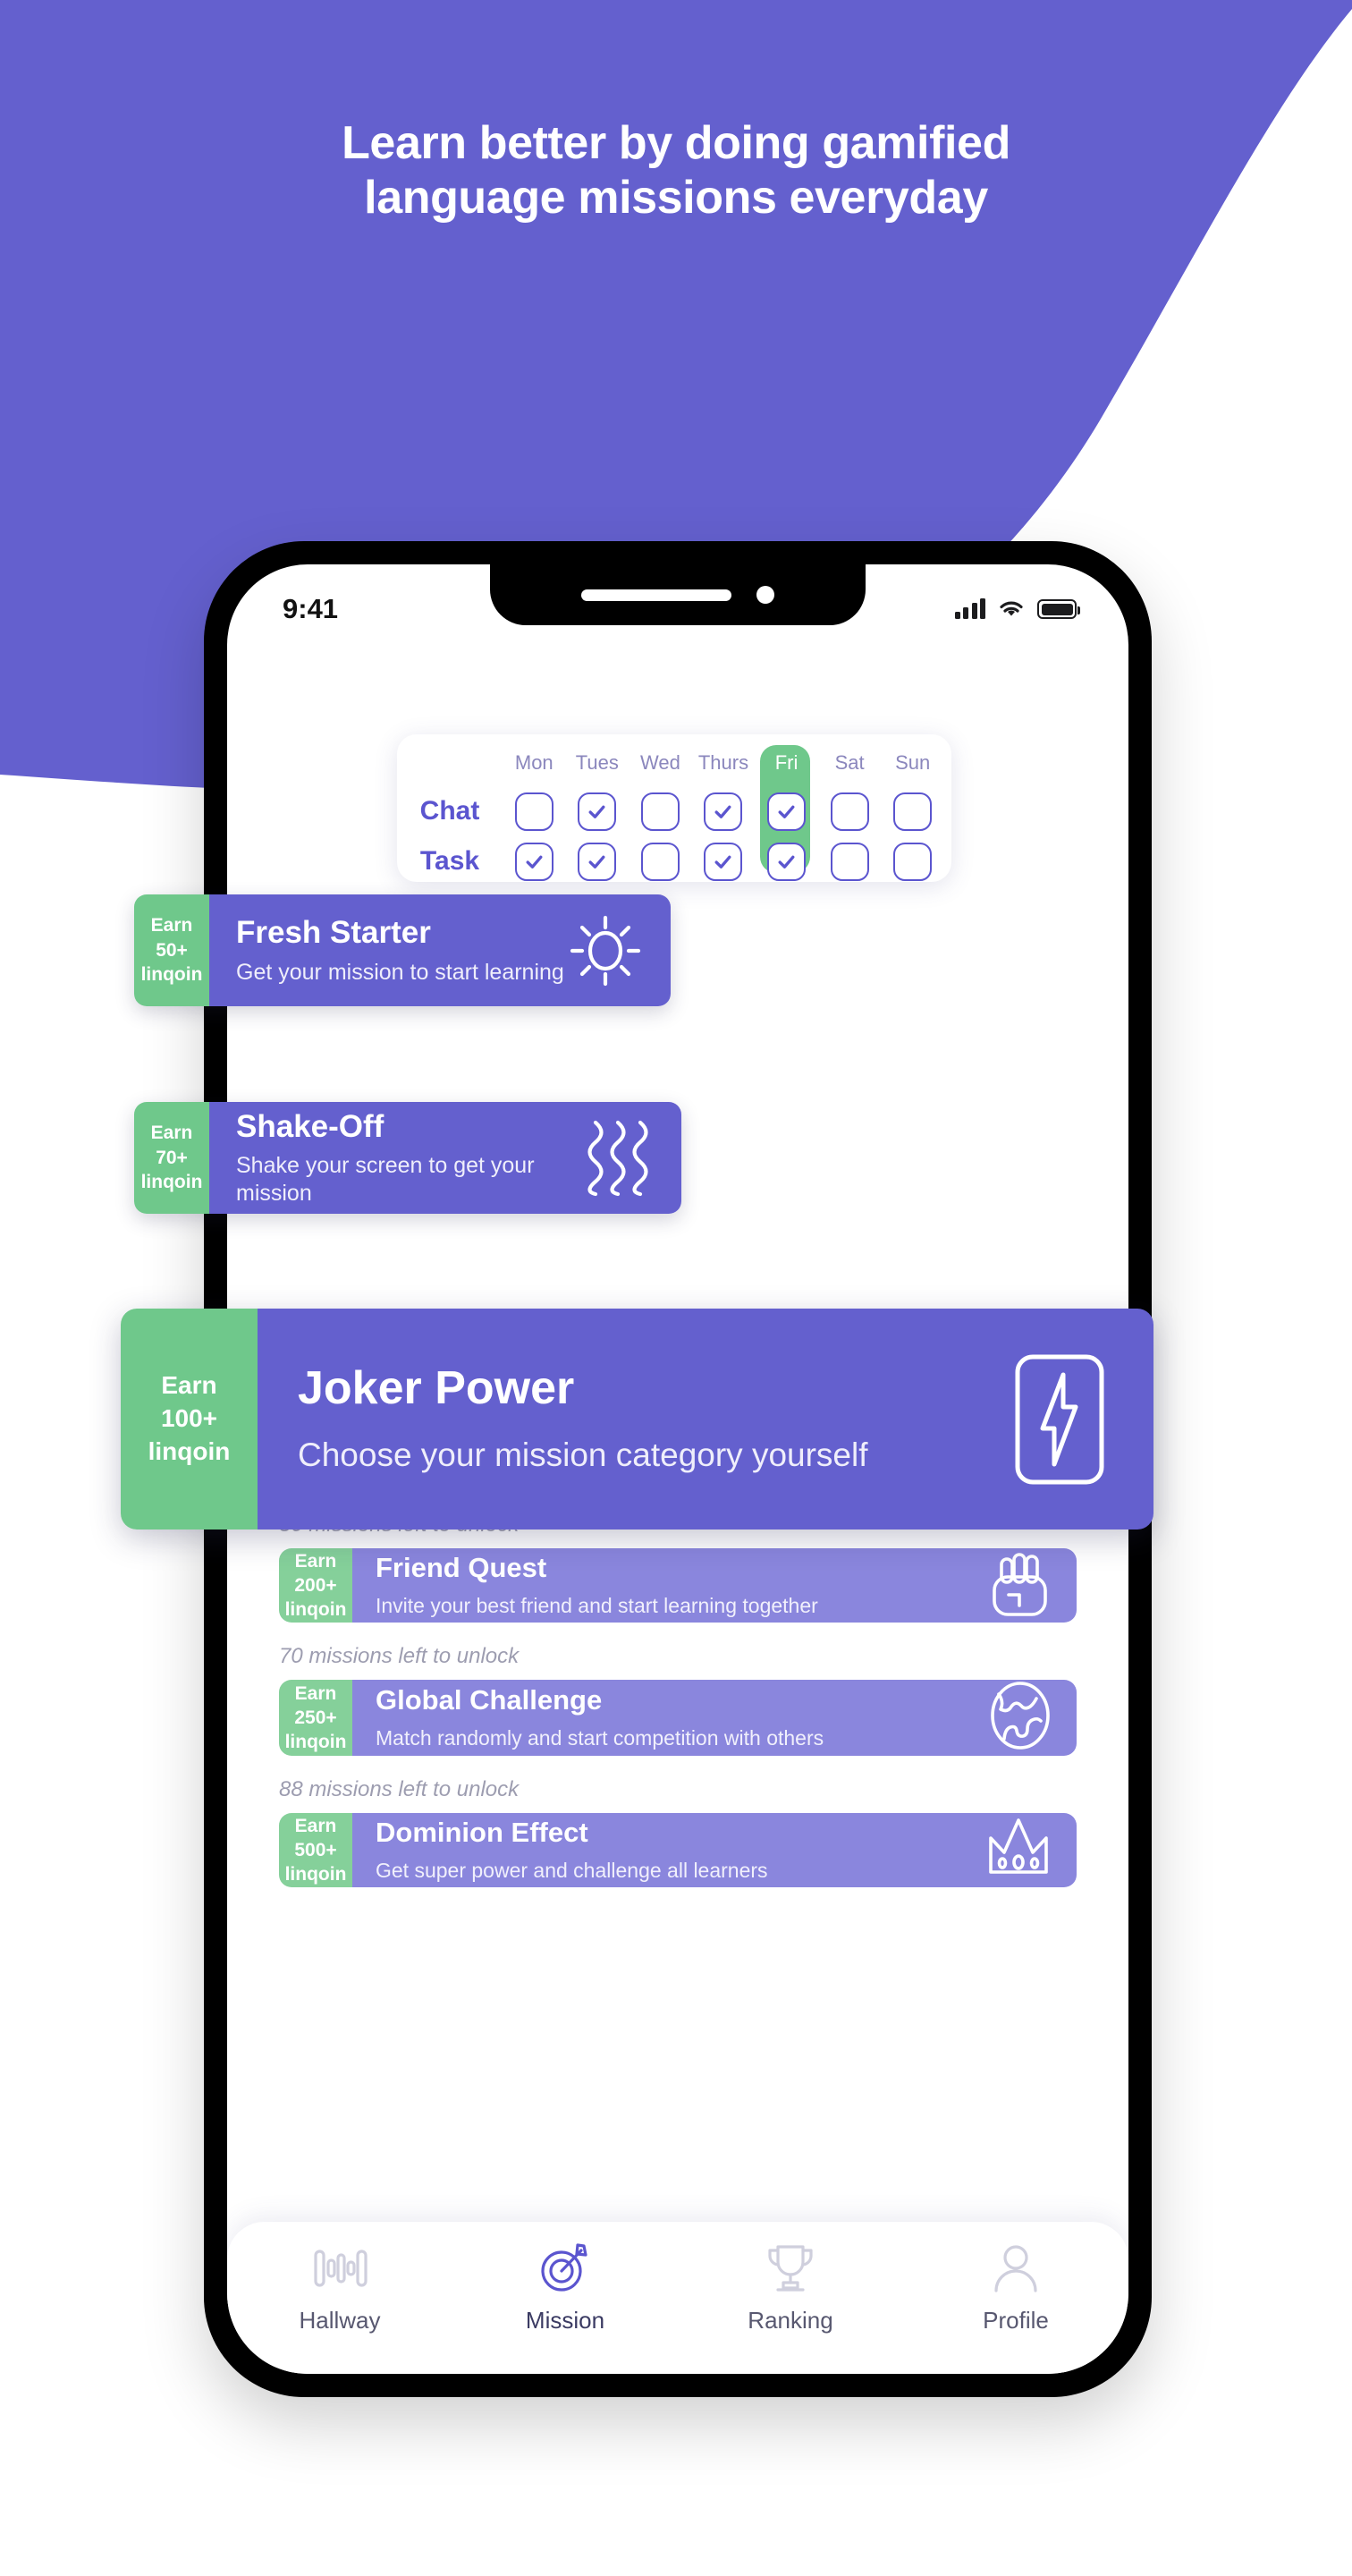  Describe the element at coordinates (656, 595) in the screenshot. I see `speaker-grille-icon` at that location.